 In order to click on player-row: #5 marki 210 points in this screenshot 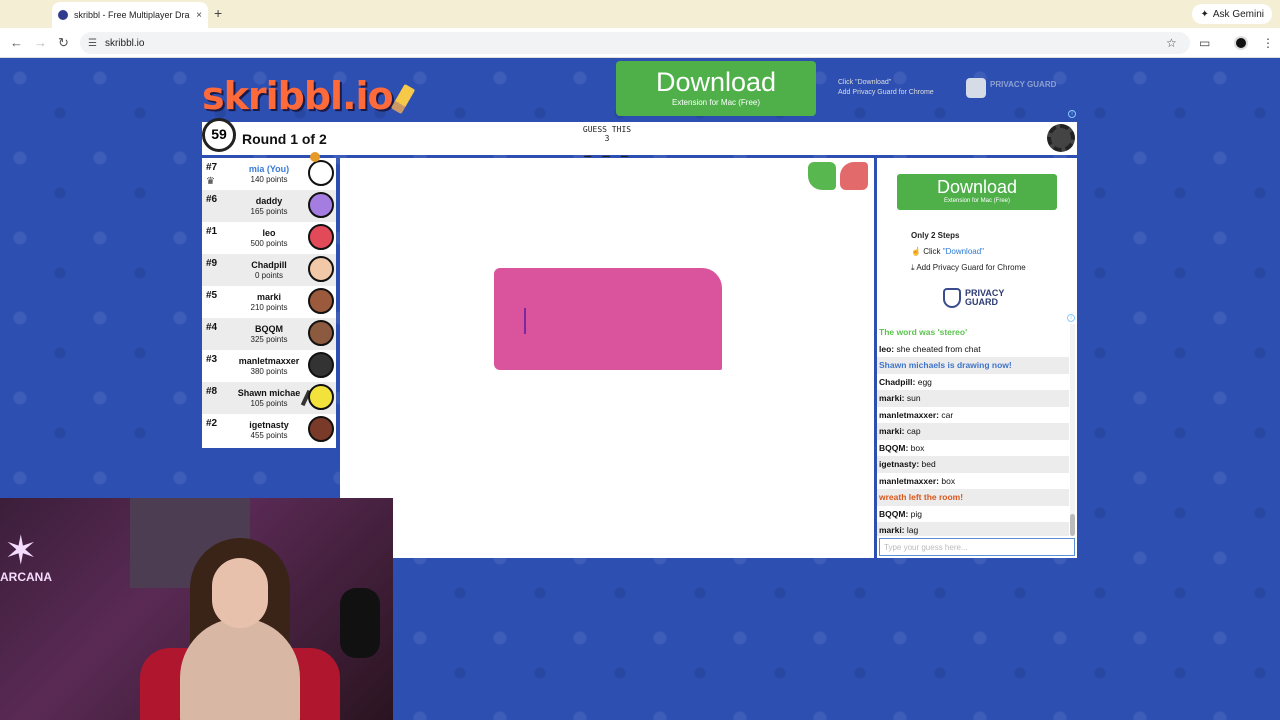, I will do `click(269, 302)`.